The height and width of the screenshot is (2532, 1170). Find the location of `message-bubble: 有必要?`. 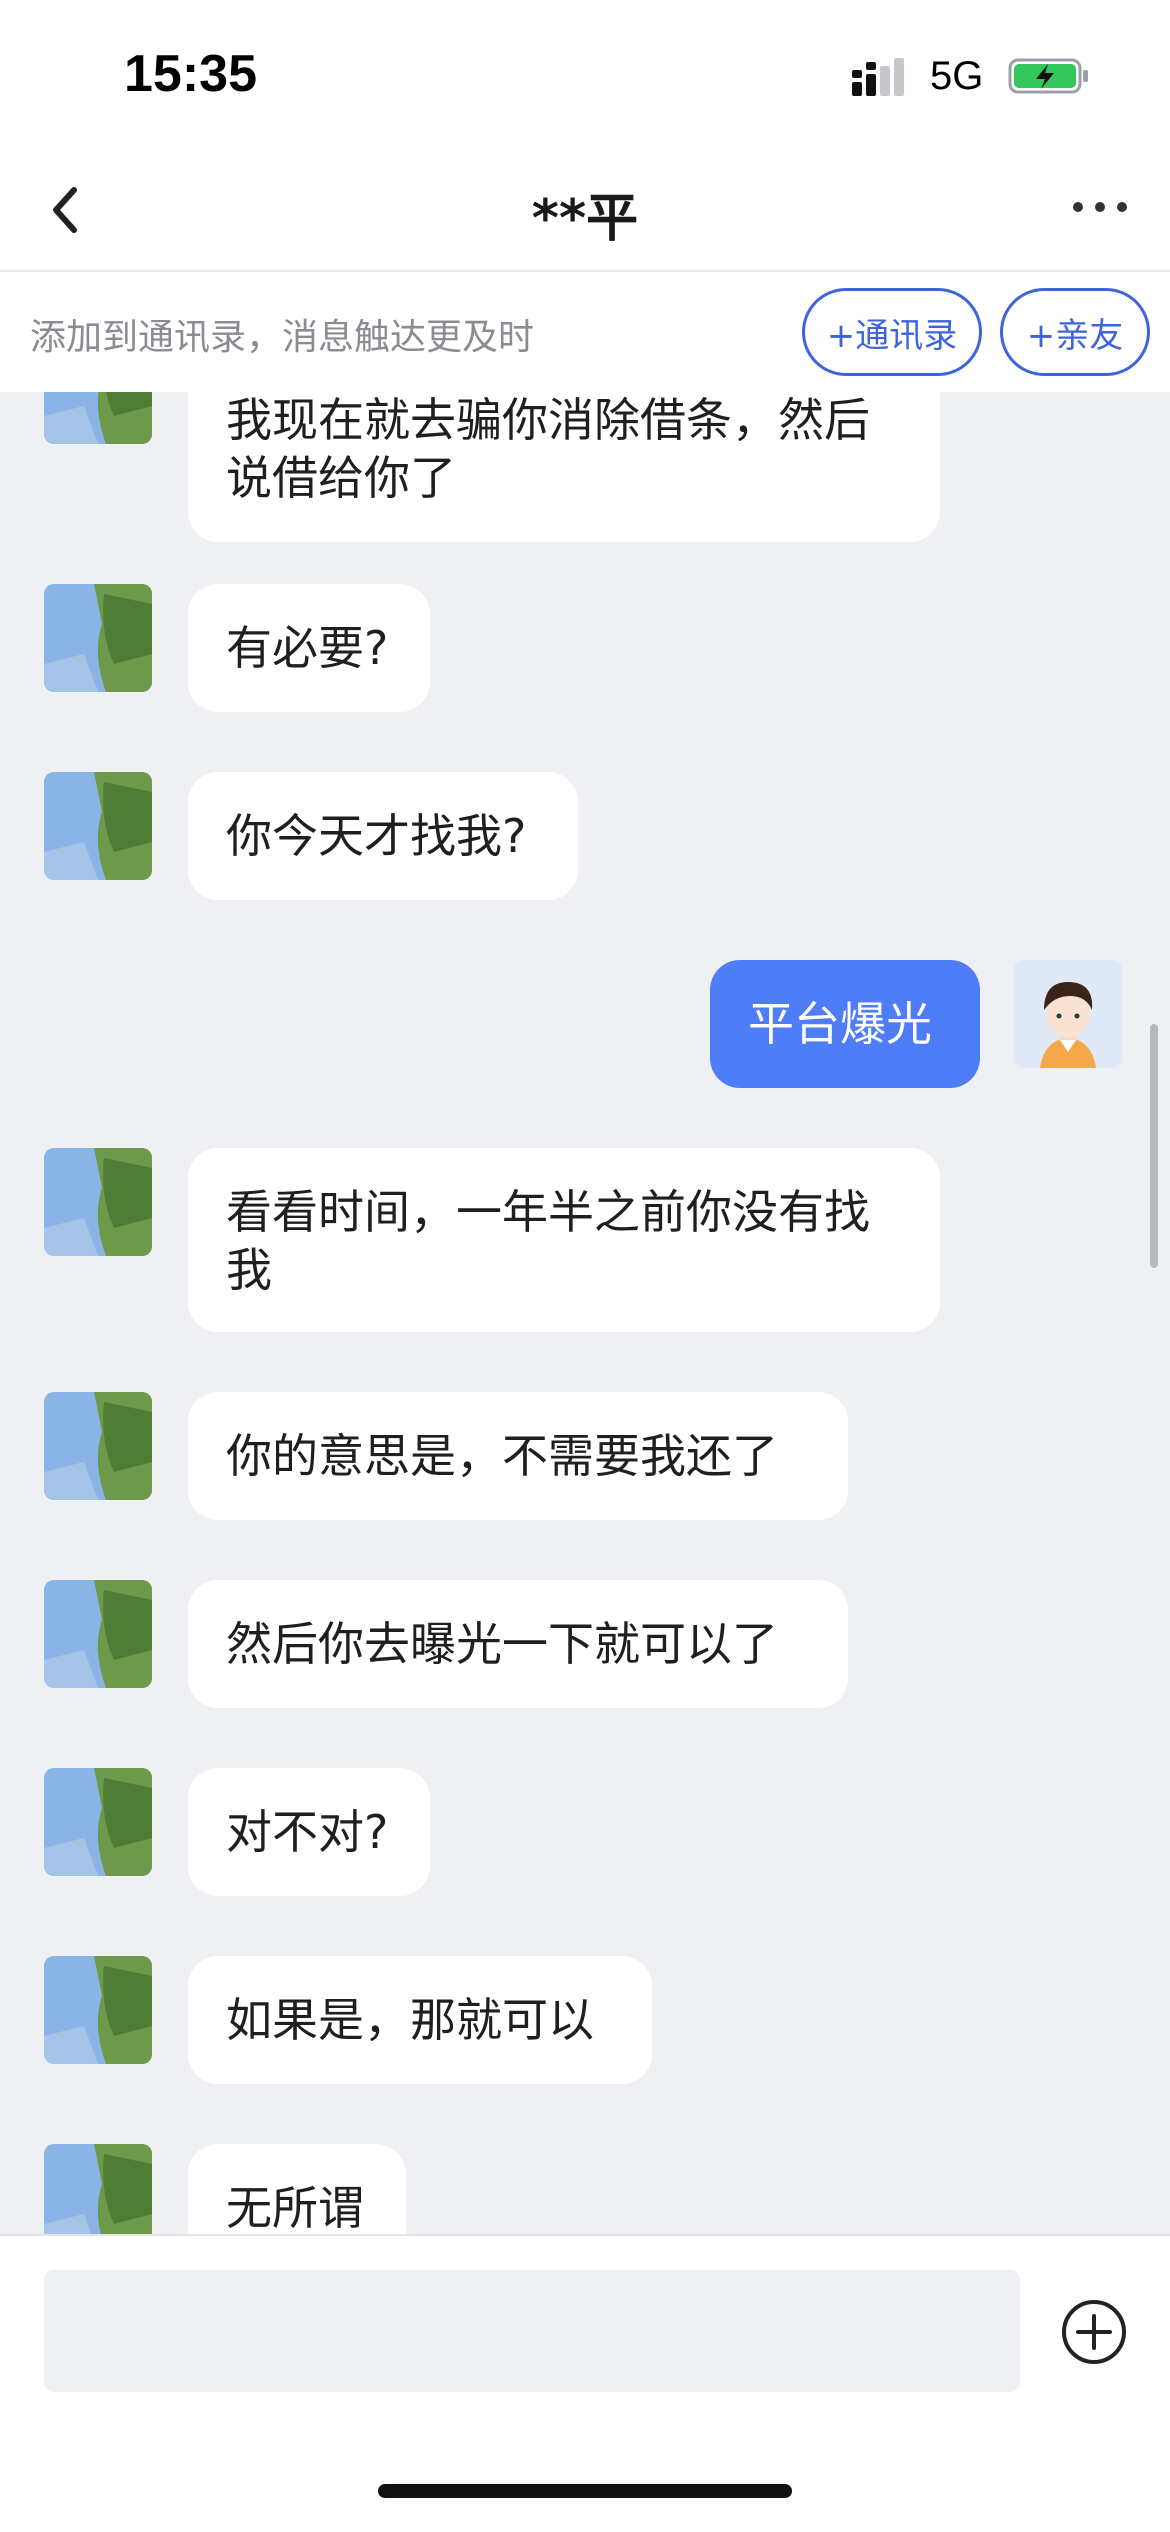

message-bubble: 有必要? is located at coordinates (309, 648).